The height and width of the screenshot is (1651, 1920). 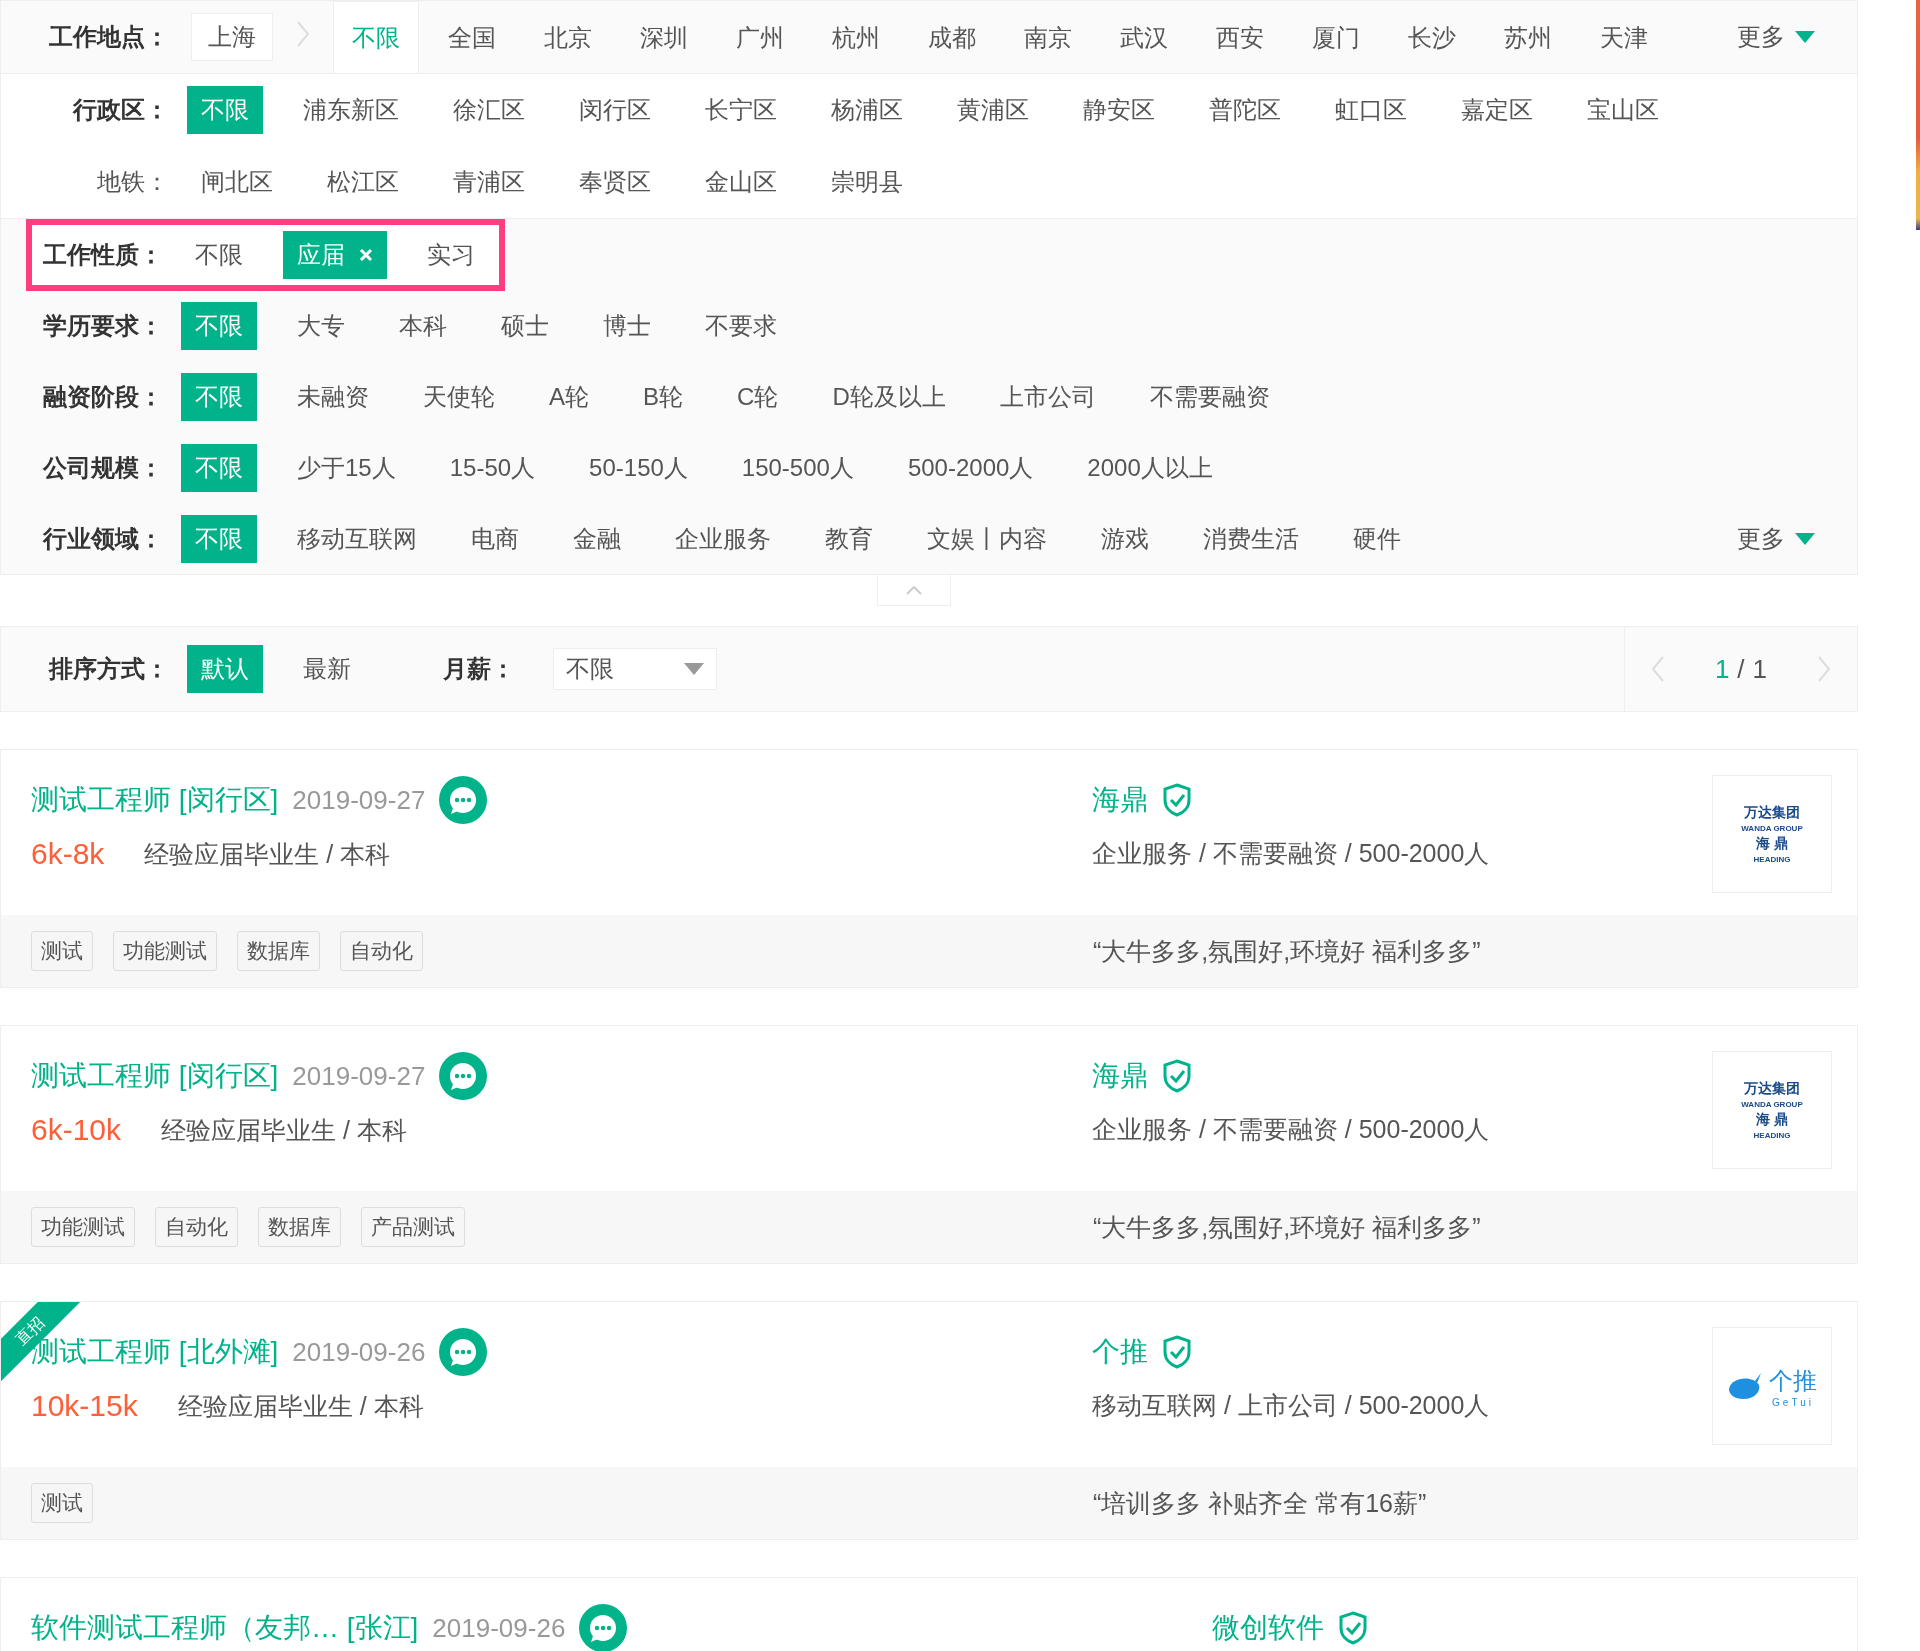 I want to click on filter-label: 行业领域：, so click(x=103, y=538).